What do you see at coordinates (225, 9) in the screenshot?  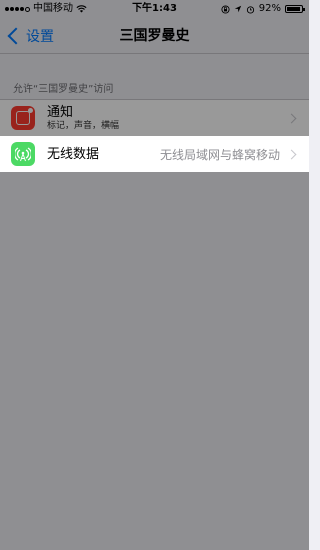 I see `lock-rotation-icon` at bounding box center [225, 9].